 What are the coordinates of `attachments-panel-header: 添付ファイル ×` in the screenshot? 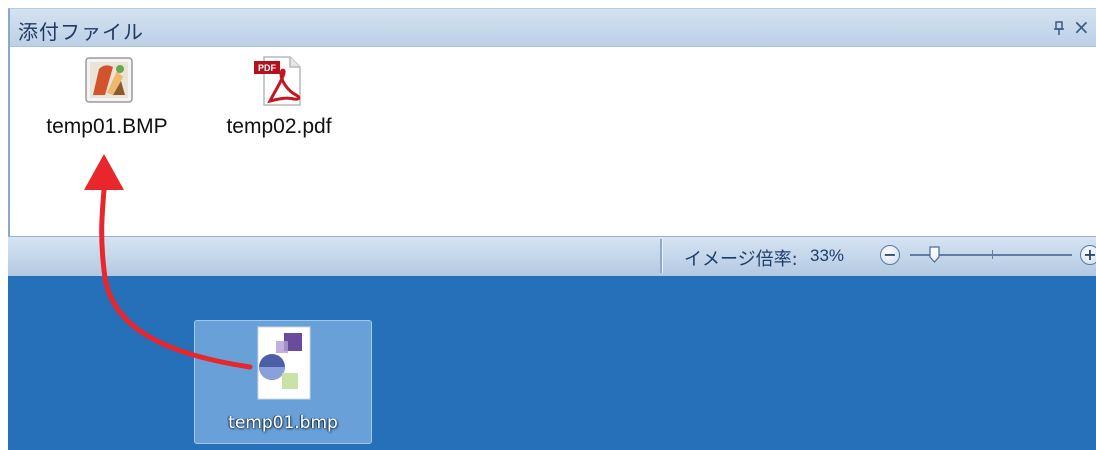 It's located at (553, 28).